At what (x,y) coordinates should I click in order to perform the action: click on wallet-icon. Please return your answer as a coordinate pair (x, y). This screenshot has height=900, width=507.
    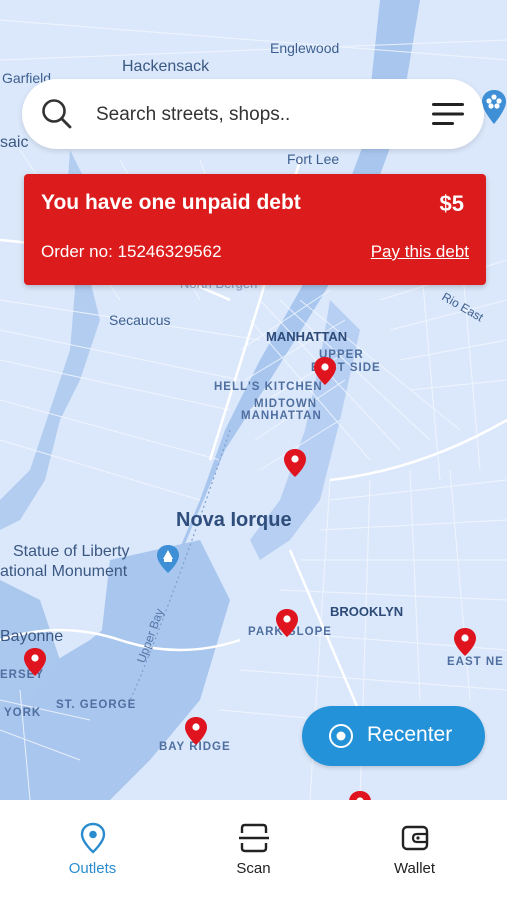
    Looking at the image, I should click on (415, 838).